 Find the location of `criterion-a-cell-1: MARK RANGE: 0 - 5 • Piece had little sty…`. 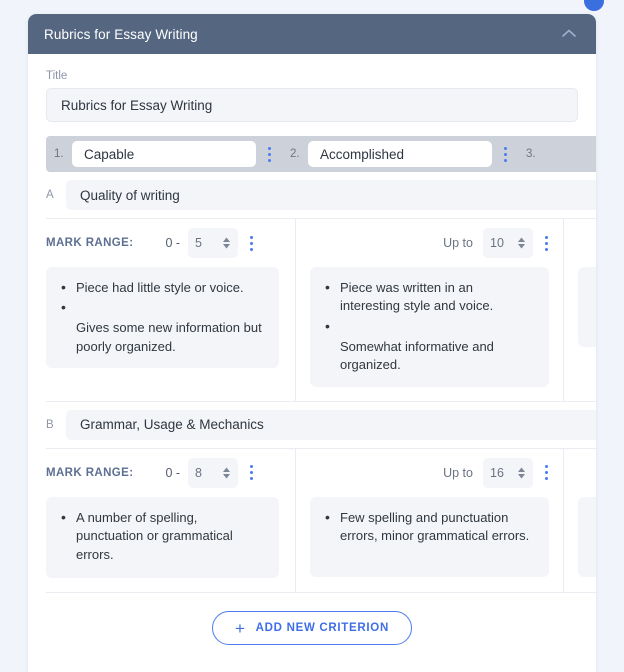

criterion-a-cell-1: MARK RANGE: 0 - 5 • Piece had little sty… is located at coordinates (162, 310).